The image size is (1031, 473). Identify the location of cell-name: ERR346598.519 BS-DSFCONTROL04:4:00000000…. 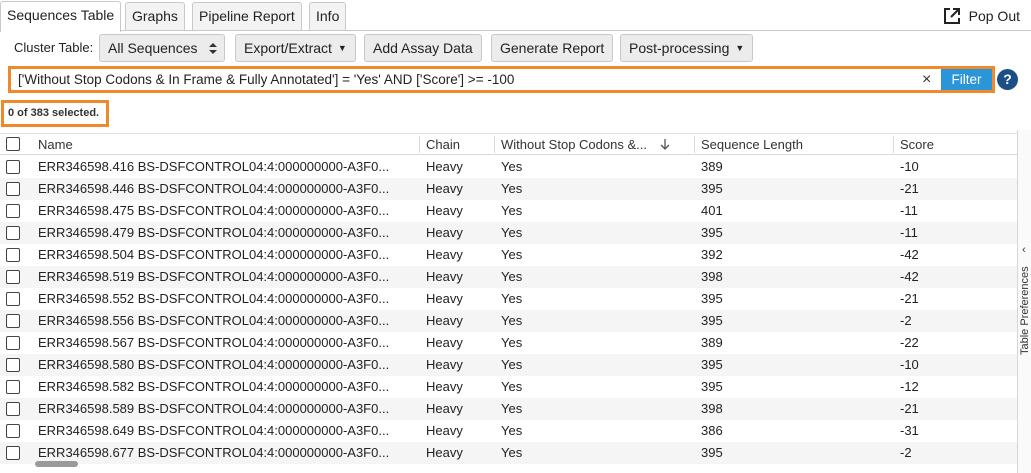
(214, 276).